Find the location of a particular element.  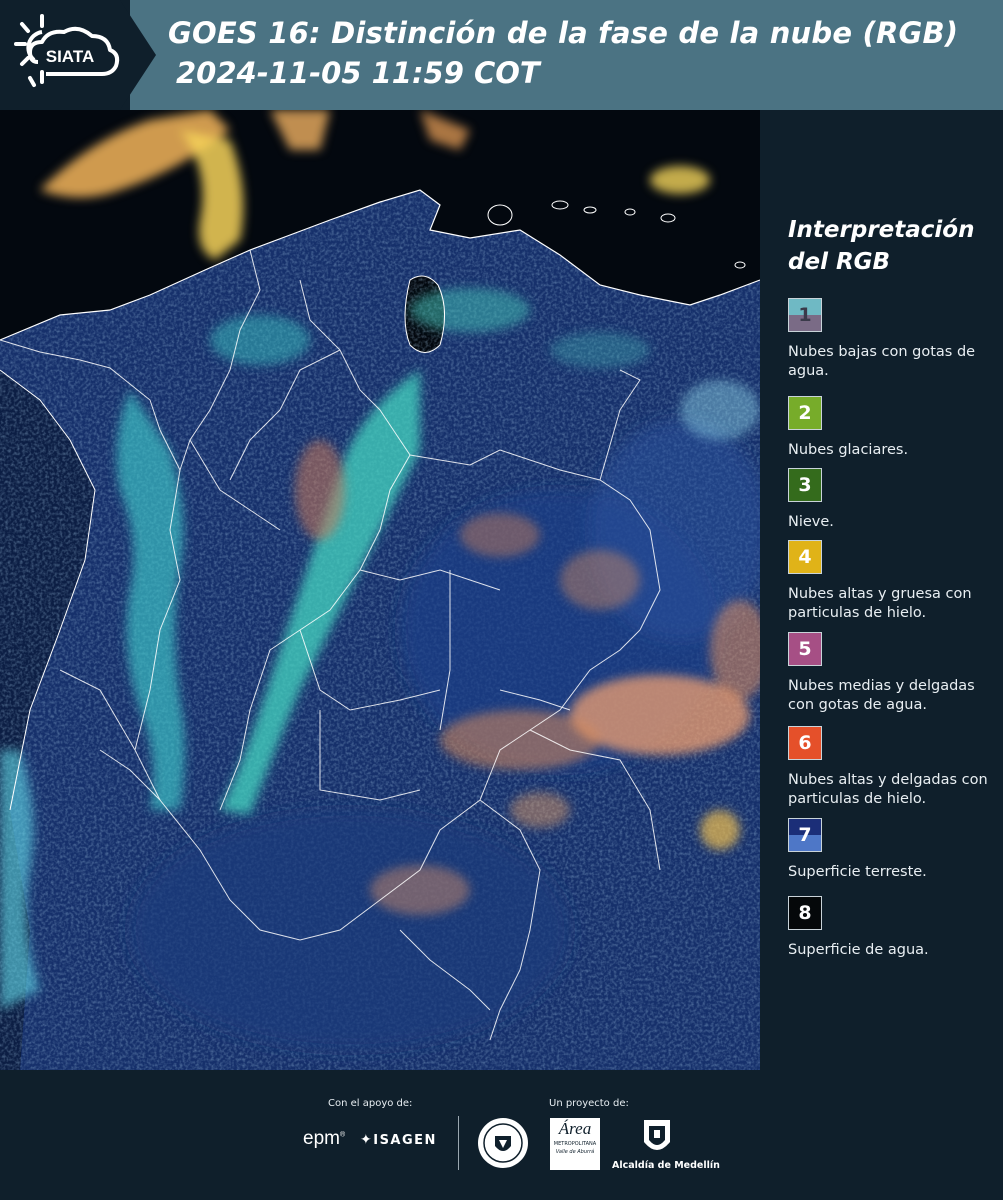

legend-number: 6 is located at coordinates (805, 743).